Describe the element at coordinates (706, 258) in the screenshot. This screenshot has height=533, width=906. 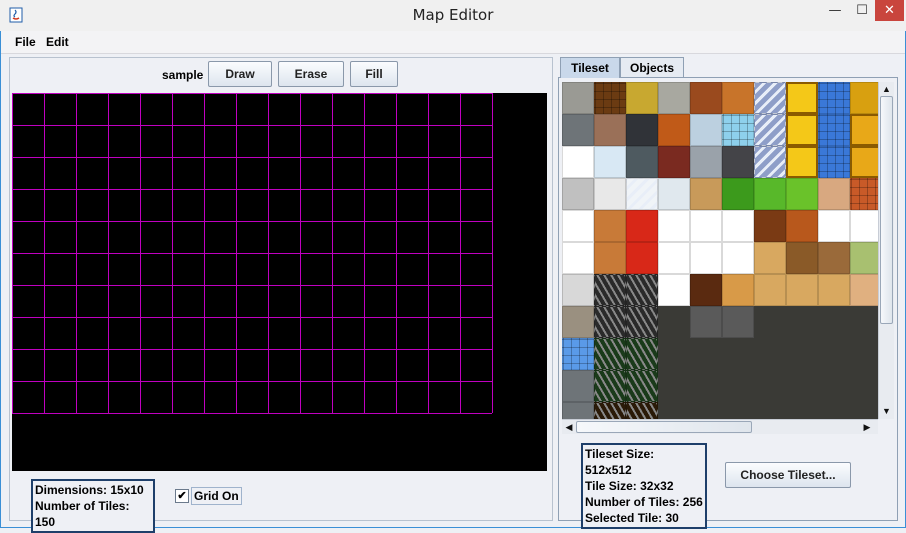
I see `tile-pipe-pink` at that location.